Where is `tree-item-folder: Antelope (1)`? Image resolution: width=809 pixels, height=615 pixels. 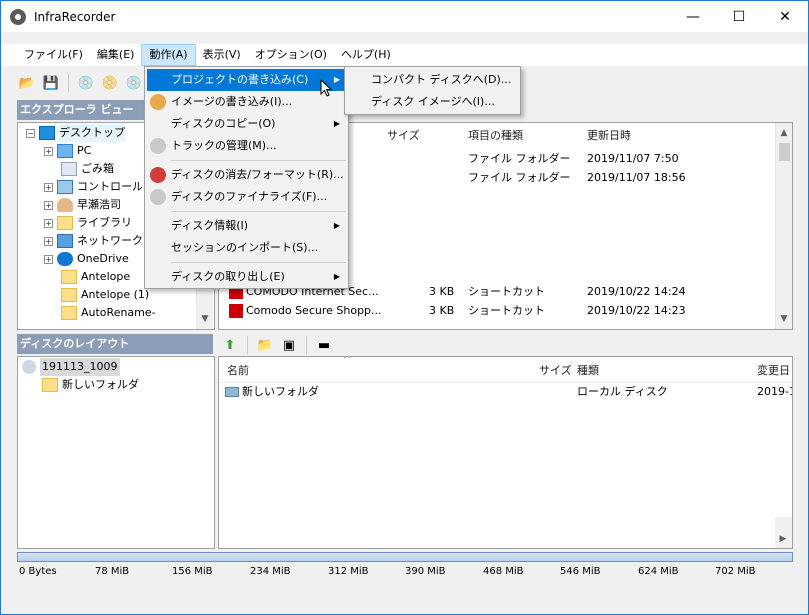 tree-item-folder: Antelope (1) is located at coordinates (105, 295).